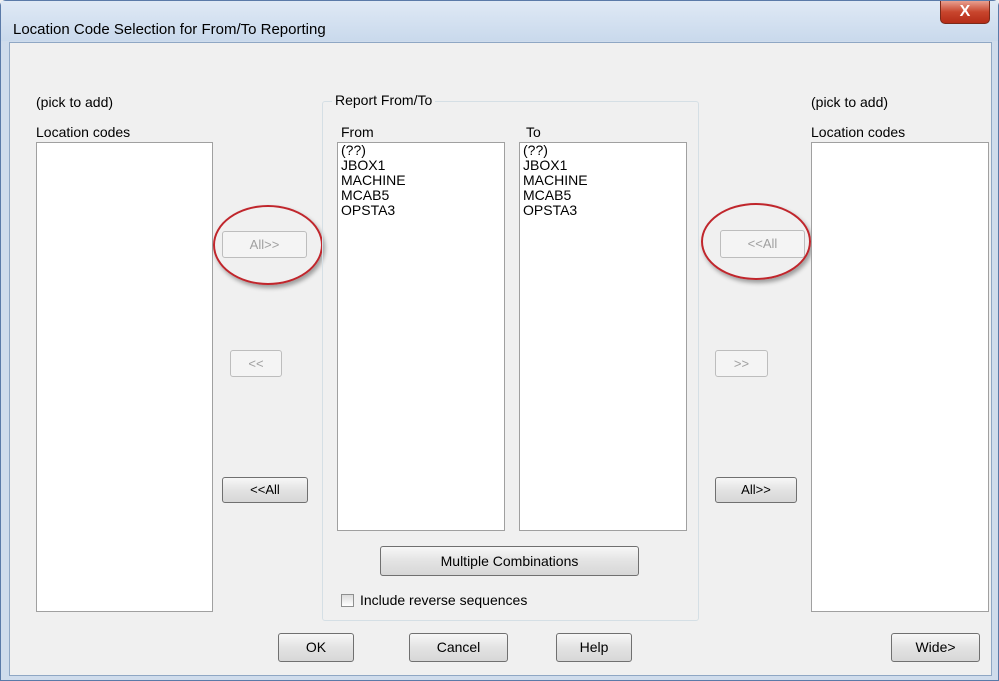 This screenshot has height=681, width=999. Describe the element at coordinates (421, 195) in the screenshot. I see `from-list-item: MCAB5` at that location.